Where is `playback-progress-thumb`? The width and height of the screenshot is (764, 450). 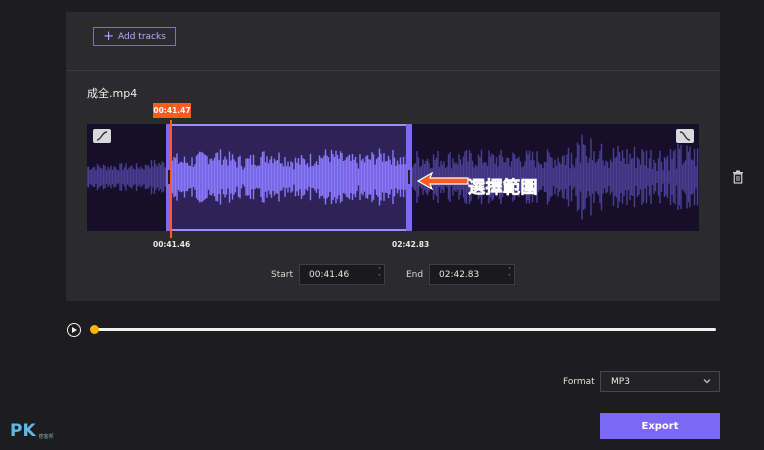 playback-progress-thumb is located at coordinates (94, 329).